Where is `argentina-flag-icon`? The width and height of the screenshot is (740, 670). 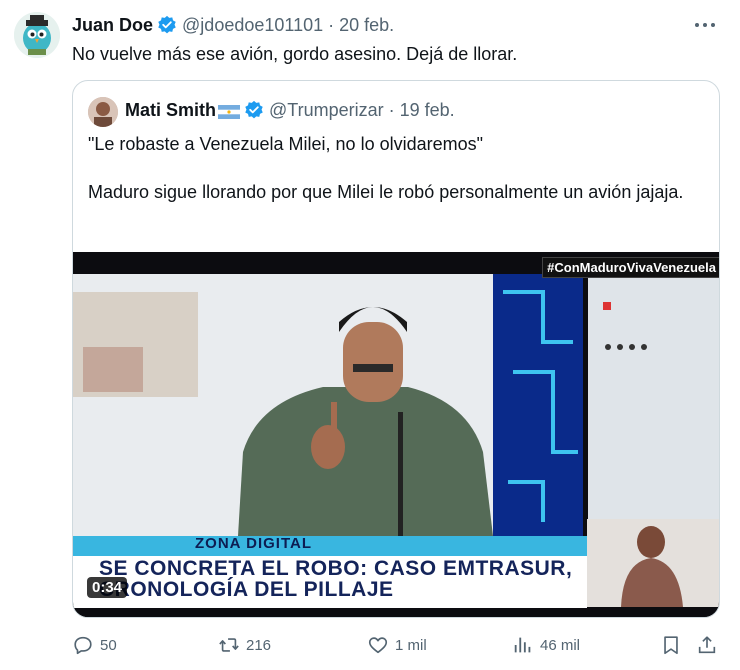 argentina-flag-icon is located at coordinates (229, 111).